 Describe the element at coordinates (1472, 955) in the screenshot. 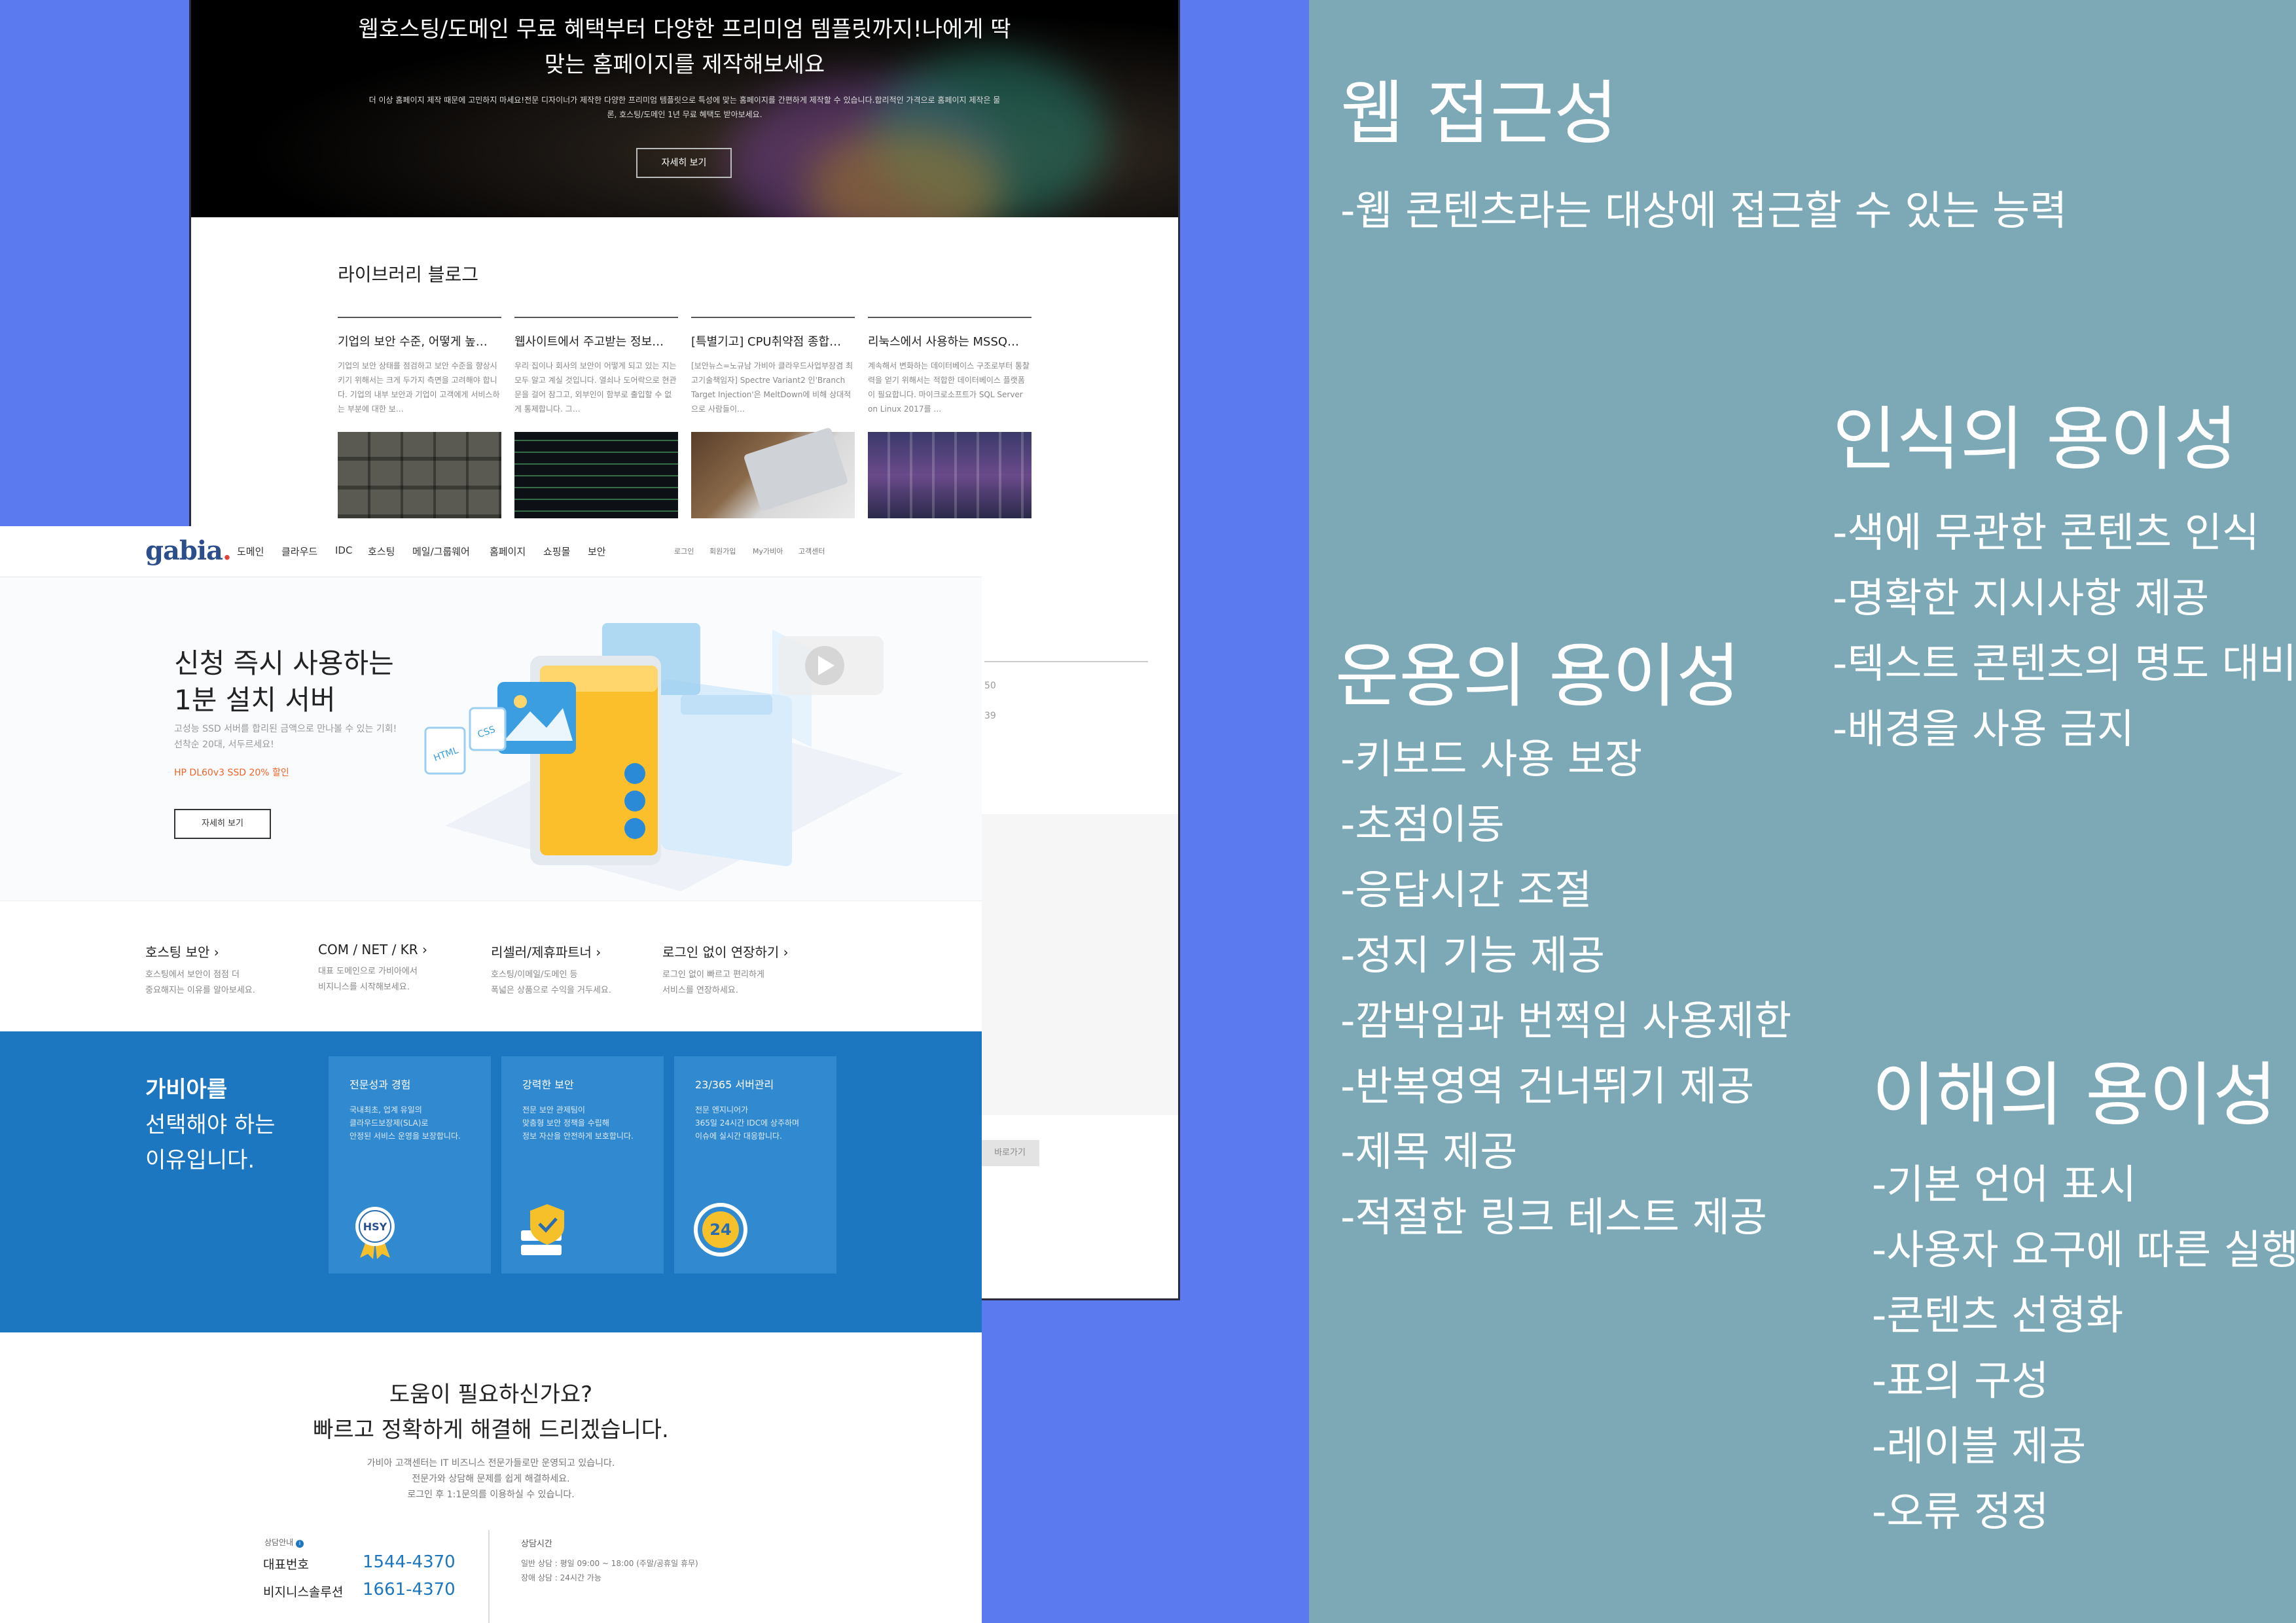

I see `operable-item: -정지 기능 제공` at that location.